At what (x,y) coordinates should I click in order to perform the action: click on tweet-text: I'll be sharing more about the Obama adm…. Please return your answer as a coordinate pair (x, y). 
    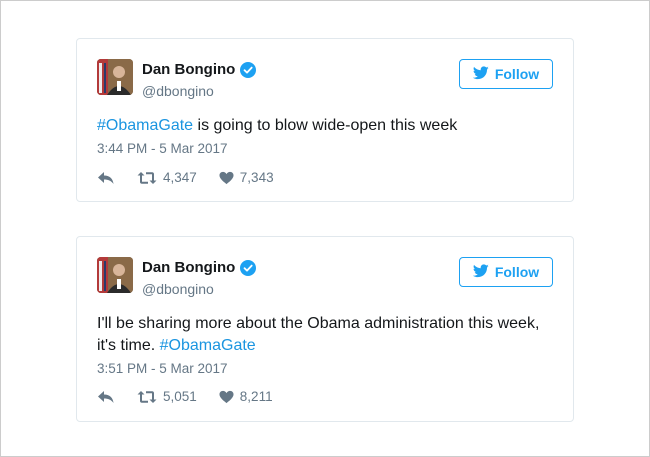
    Looking at the image, I should click on (325, 335).